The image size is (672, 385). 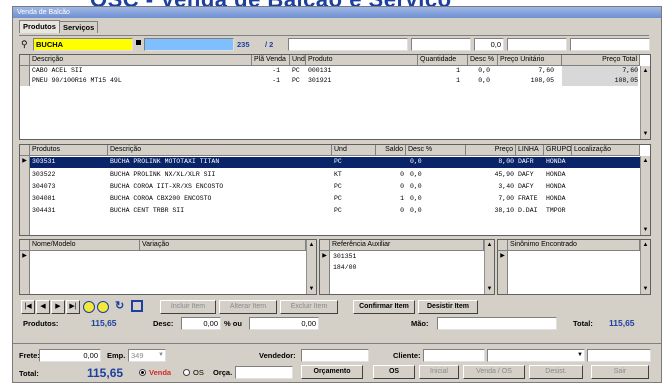 What do you see at coordinates (620, 372) in the screenshot?
I see `sair-button: Sair` at bounding box center [620, 372].